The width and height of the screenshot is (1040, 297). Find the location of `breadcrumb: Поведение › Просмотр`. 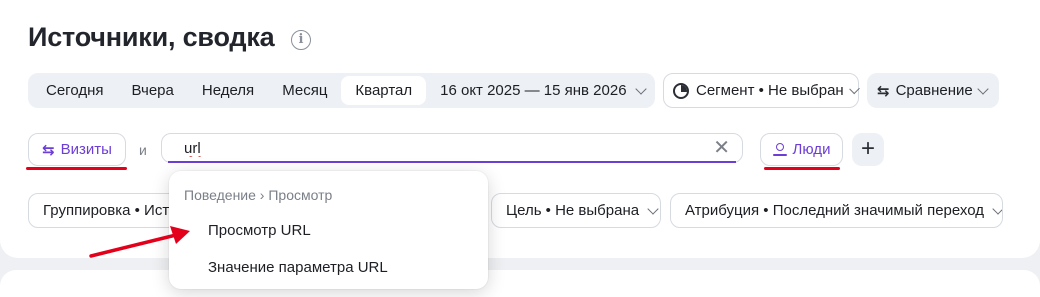

breadcrumb: Поведение › Просмотр is located at coordinates (258, 195).